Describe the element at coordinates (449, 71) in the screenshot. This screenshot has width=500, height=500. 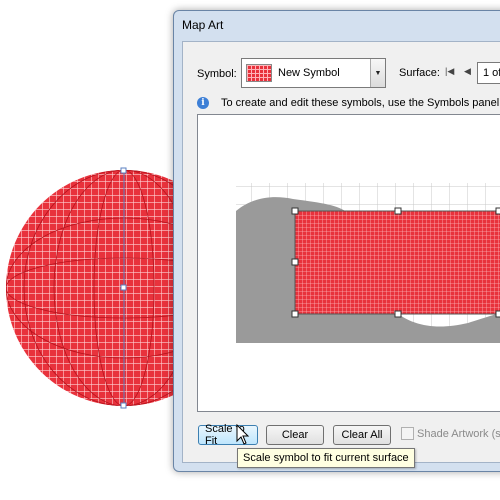
I see `first-page-icon: |◀` at that location.